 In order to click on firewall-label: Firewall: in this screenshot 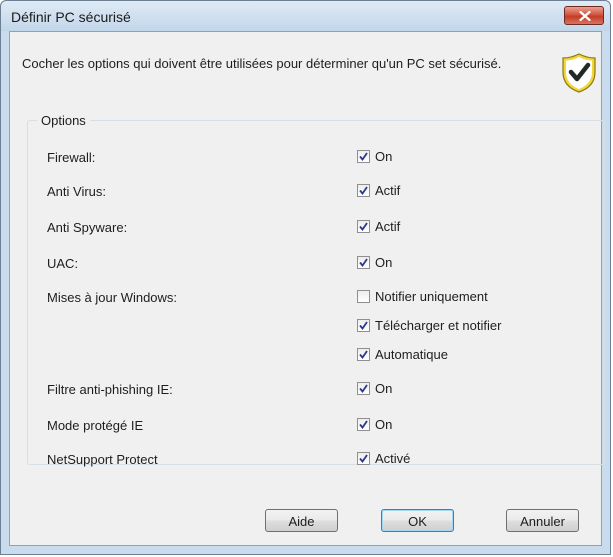, I will do `click(71, 157)`.